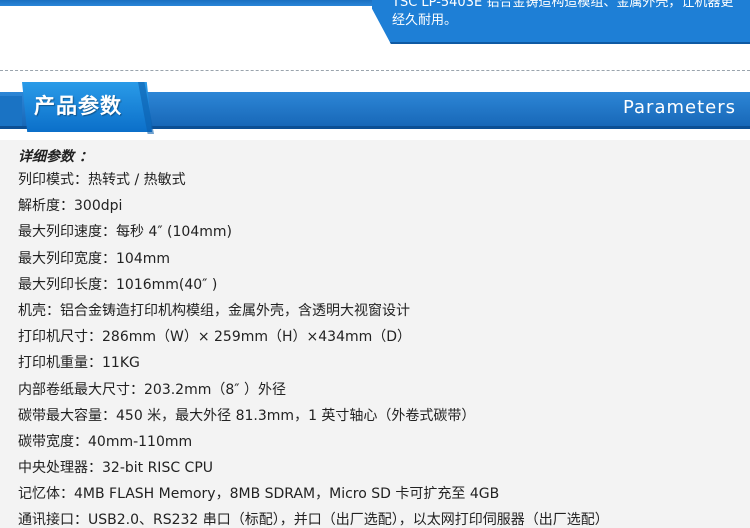  What do you see at coordinates (78, 106) in the screenshot?
I see `section-title: 产品参数` at bounding box center [78, 106].